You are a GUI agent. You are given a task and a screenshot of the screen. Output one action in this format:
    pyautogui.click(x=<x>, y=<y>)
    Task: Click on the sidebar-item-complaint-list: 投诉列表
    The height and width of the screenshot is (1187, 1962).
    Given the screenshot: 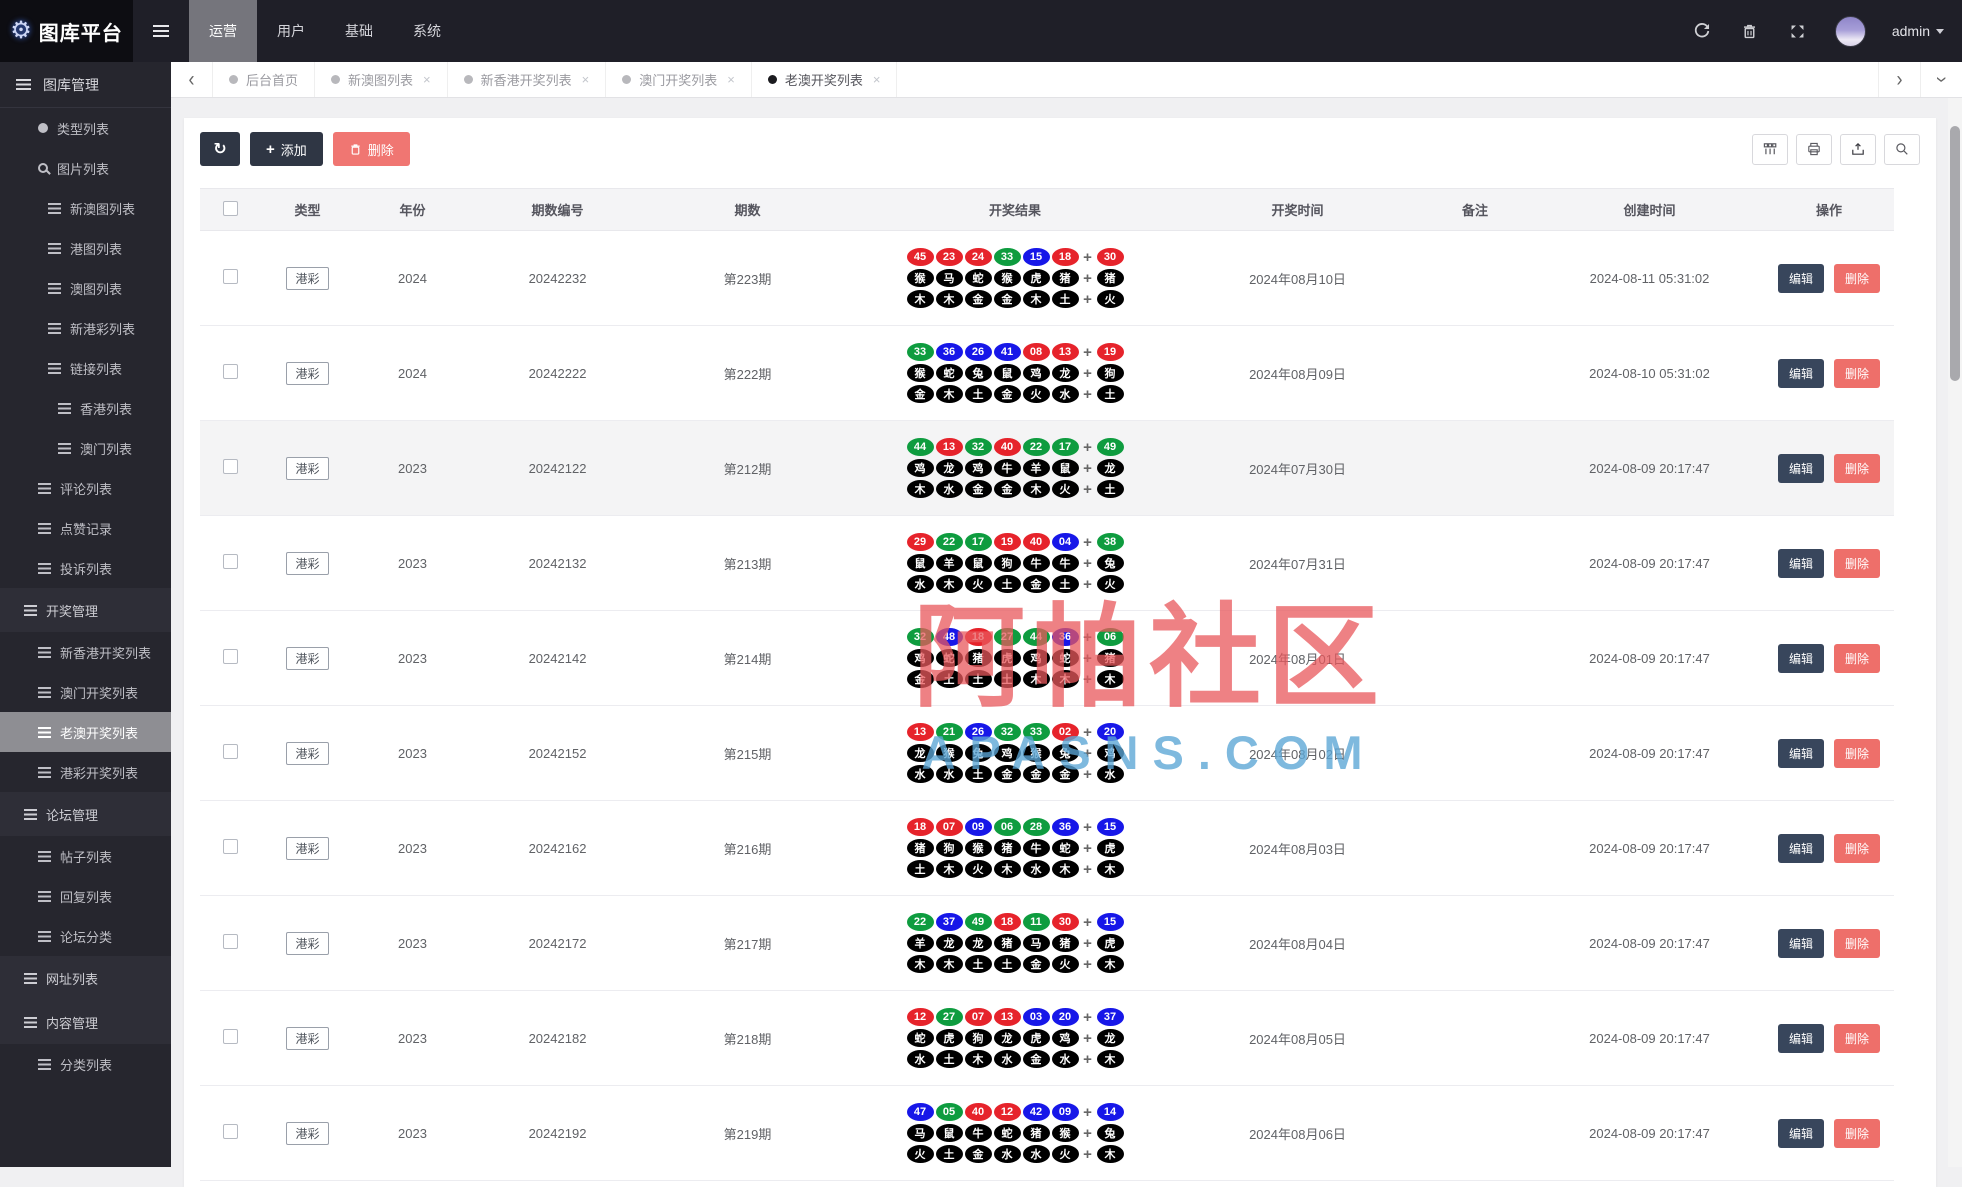 What is the action you would take?
    pyautogui.click(x=85, y=568)
    